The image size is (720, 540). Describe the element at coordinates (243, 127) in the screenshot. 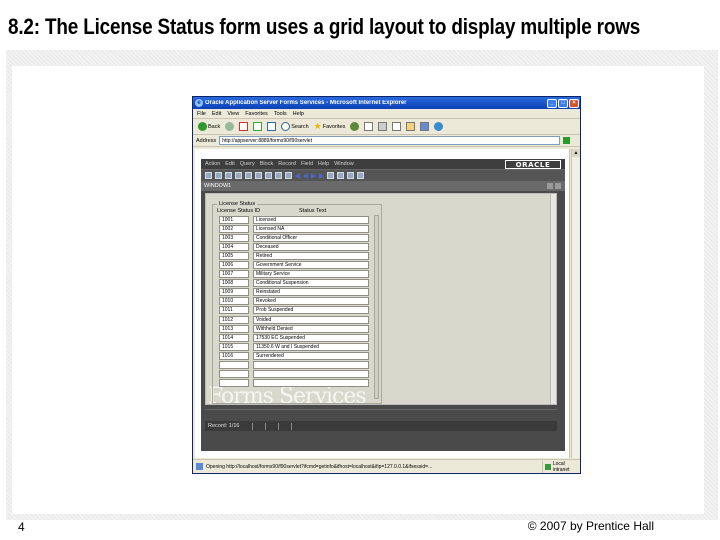

I see `stop-button` at that location.